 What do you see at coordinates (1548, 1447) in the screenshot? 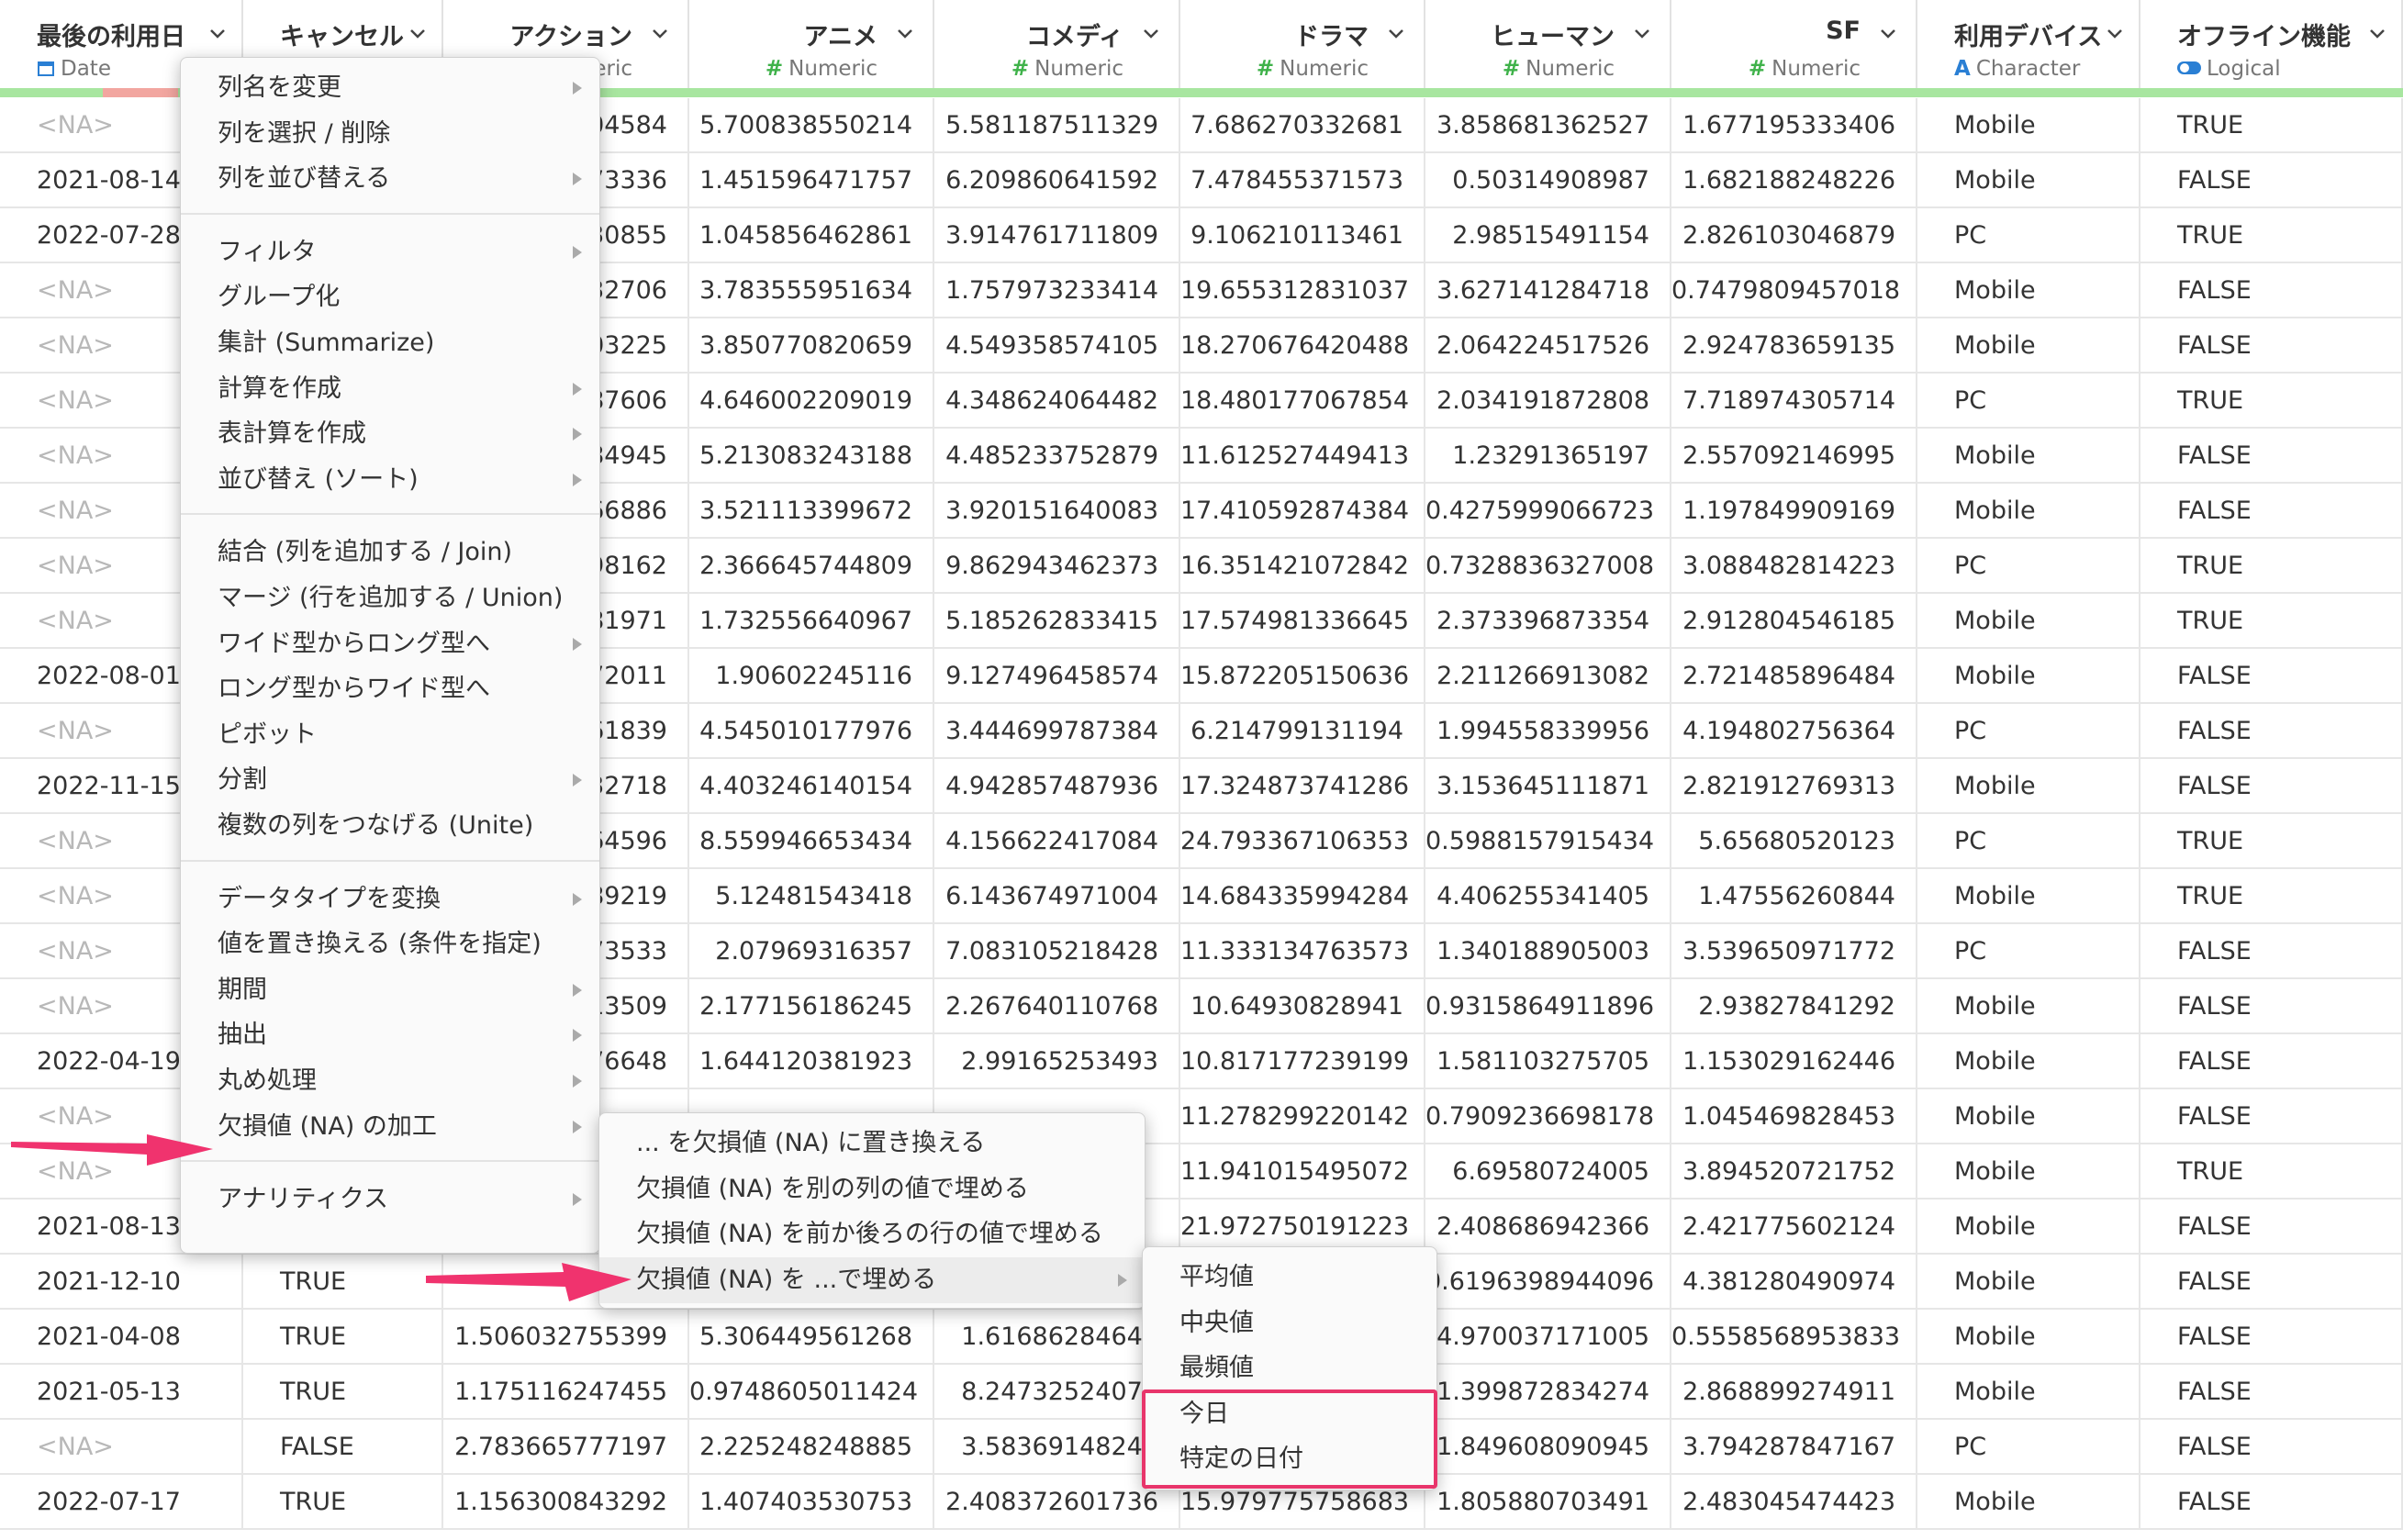
I see `table-cell: 1.849608090945` at bounding box center [1548, 1447].